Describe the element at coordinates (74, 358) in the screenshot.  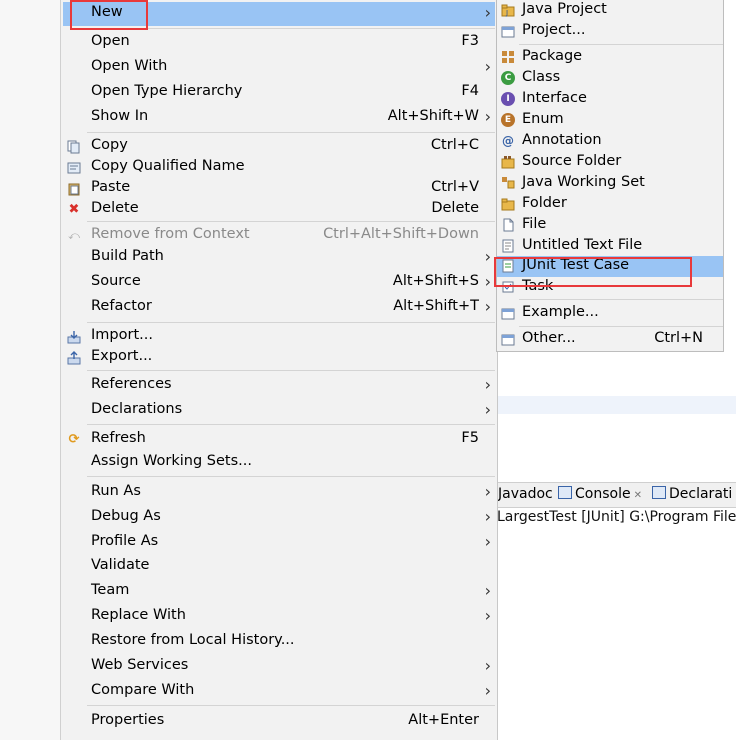
I see `export-icon` at that location.